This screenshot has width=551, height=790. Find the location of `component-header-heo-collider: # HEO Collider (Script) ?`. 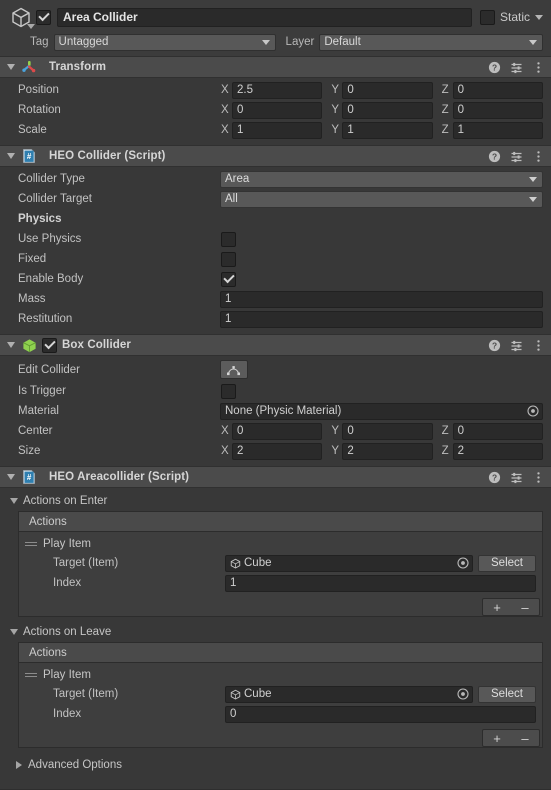

component-header-heo-collider: # HEO Collider (Script) ? is located at coordinates (275, 156).